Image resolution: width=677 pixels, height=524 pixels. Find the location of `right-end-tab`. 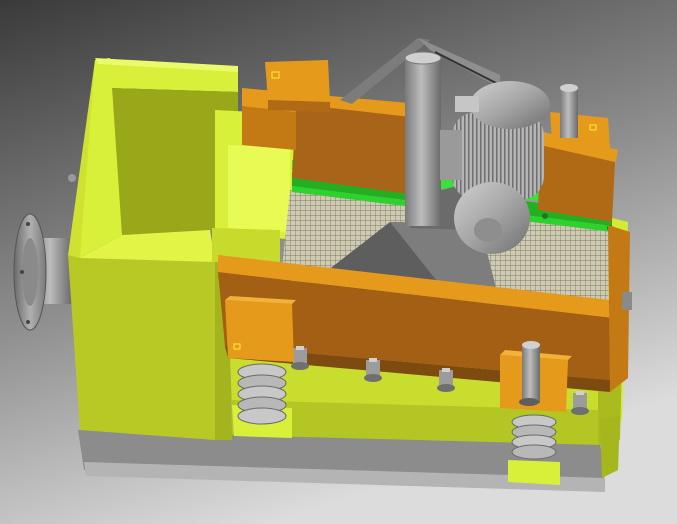

right-end-tab is located at coordinates (627, 301).